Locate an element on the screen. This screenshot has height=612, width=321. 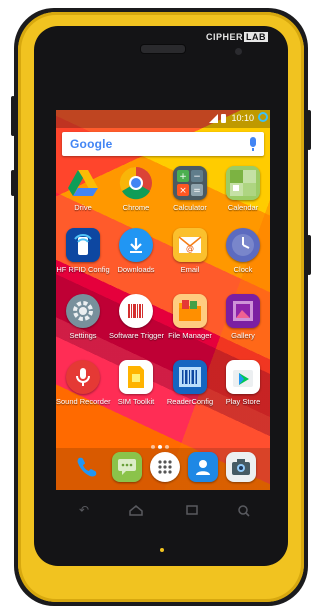
volume-button is located at coordinates (13, 116).